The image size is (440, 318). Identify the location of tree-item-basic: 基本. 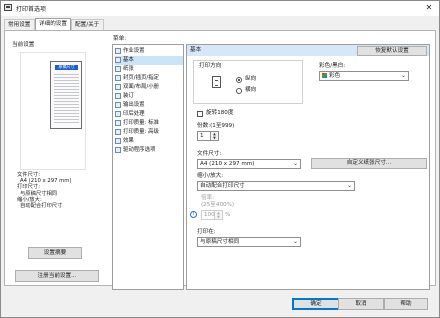
(149, 60).